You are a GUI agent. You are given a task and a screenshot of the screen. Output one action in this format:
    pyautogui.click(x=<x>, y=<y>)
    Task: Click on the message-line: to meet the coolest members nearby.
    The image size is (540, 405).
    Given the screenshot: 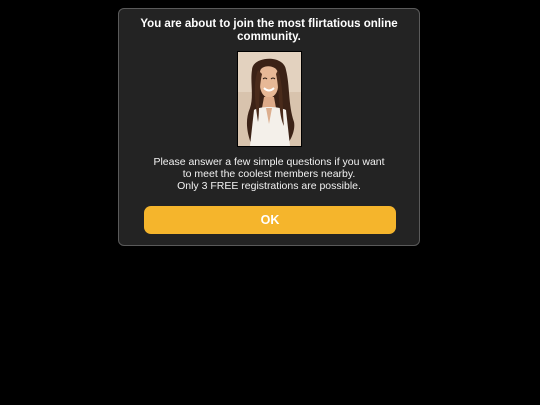 What is the action you would take?
    pyautogui.click(x=269, y=174)
    